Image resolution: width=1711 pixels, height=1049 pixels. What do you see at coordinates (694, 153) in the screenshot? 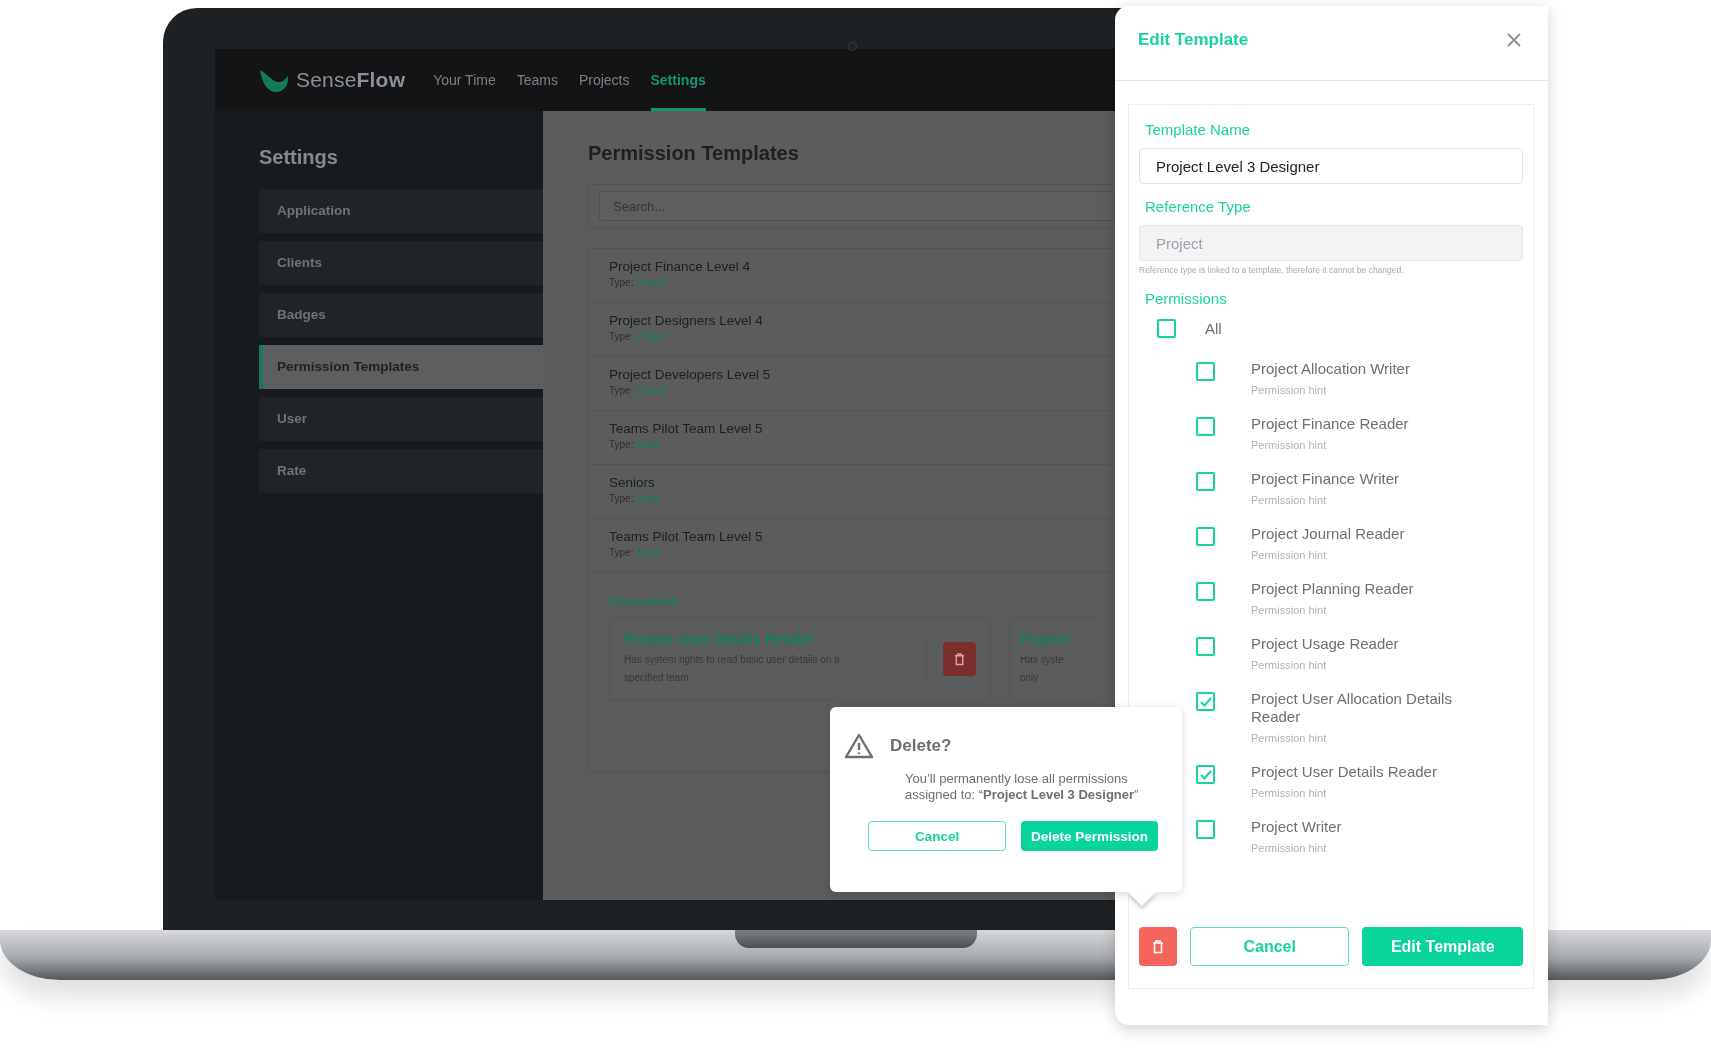
I see `page-title: Permission Templates` at bounding box center [694, 153].